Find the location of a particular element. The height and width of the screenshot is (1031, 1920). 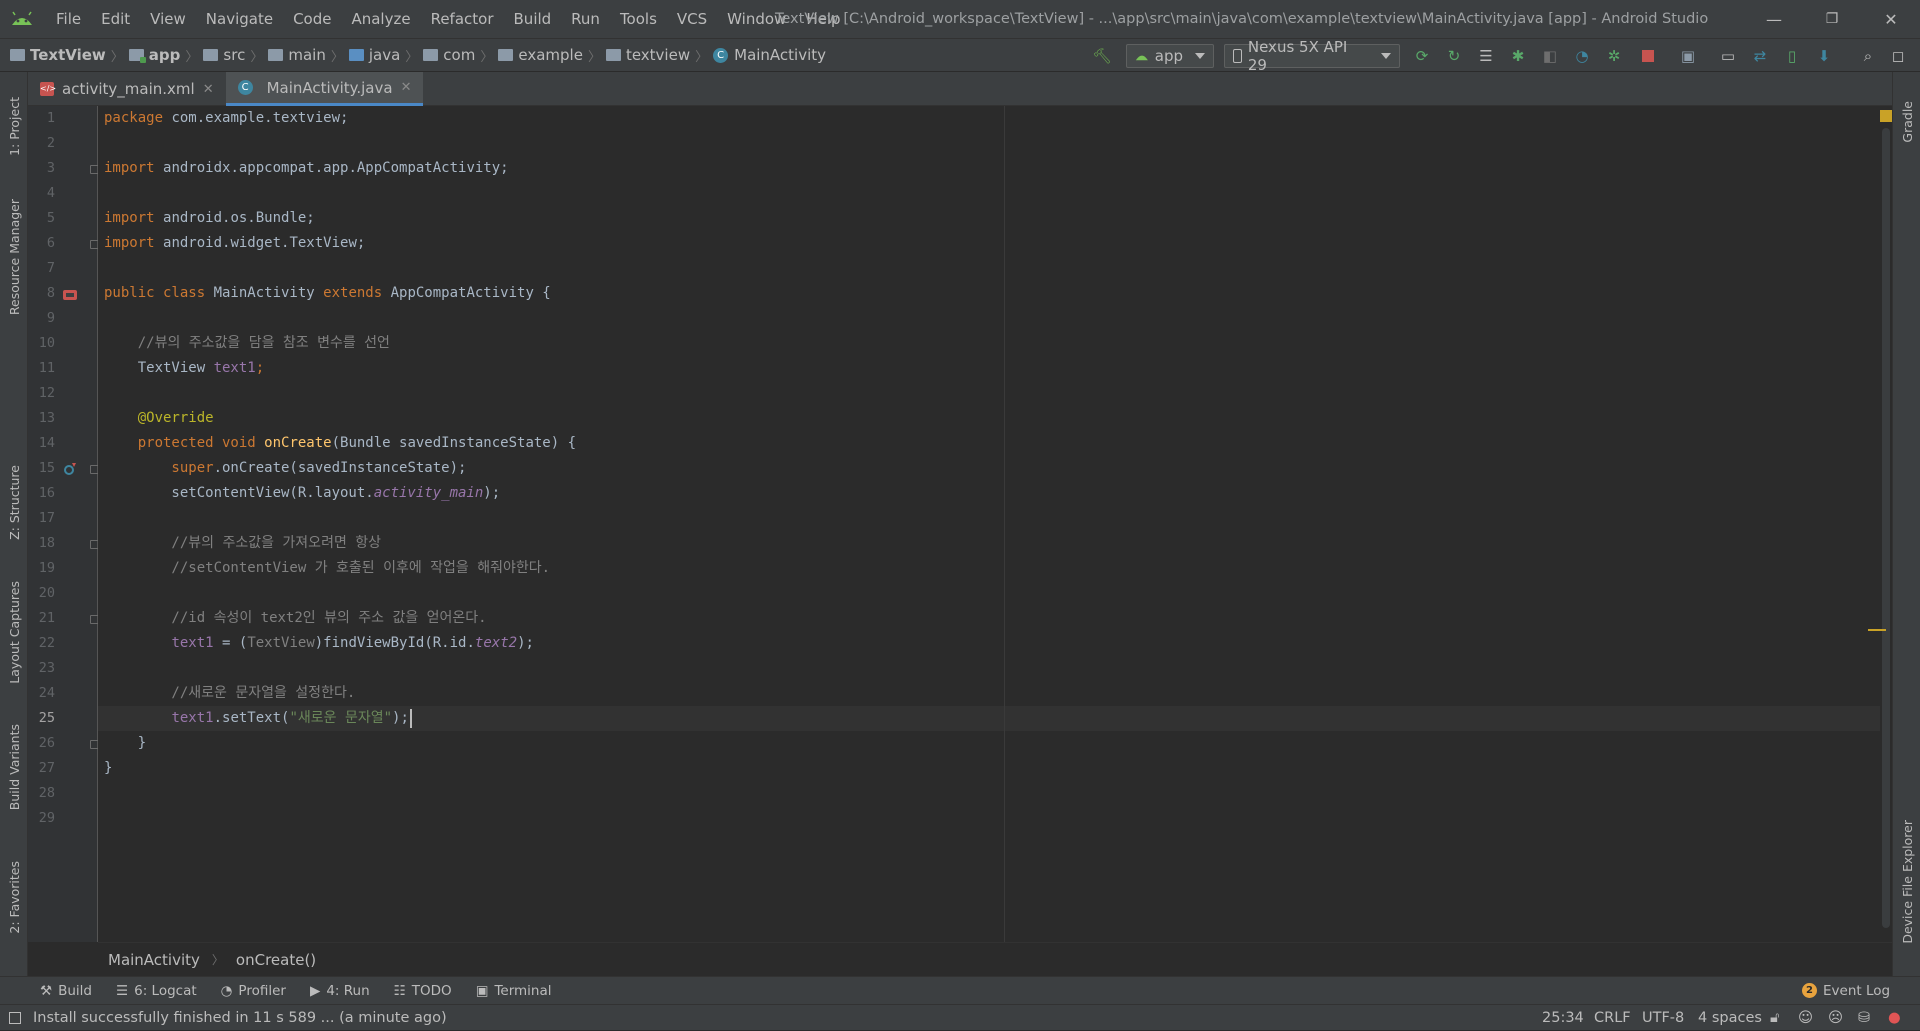

feedback-happy-icon: ☺ is located at coordinates (1805, 1018).